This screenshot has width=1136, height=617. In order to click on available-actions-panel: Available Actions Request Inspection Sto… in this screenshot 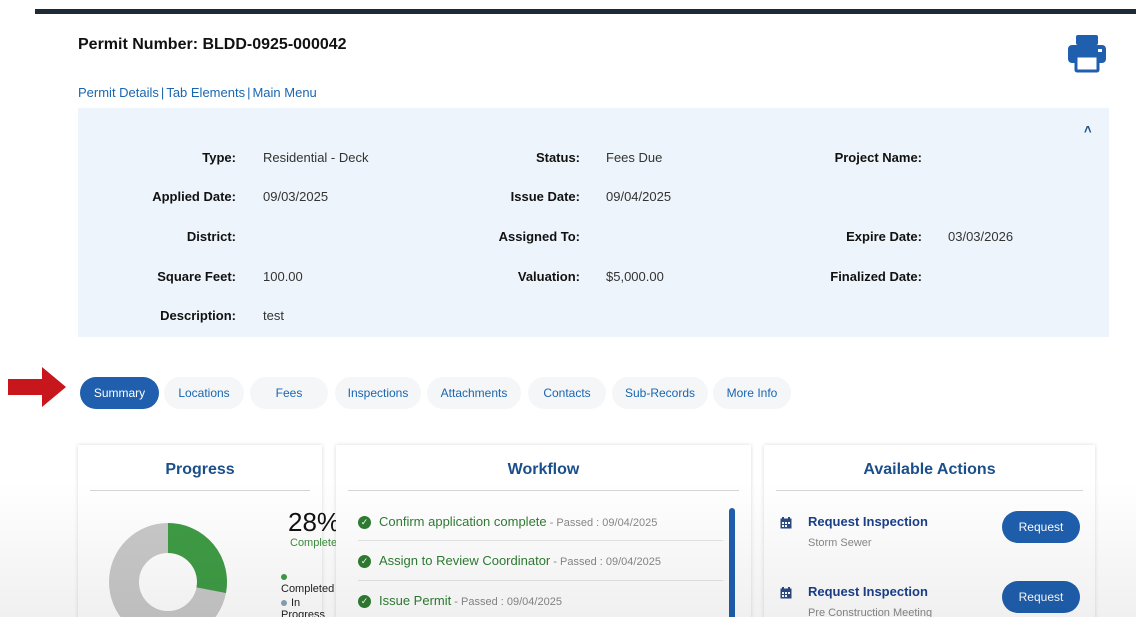, I will do `click(929, 531)`.